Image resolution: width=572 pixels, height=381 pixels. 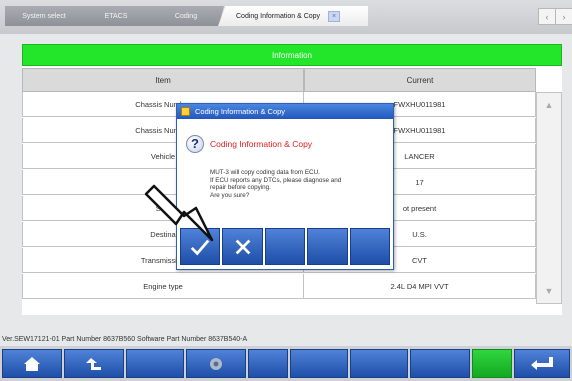 I want to click on tab-coding: Coding, so click(x=186, y=16).